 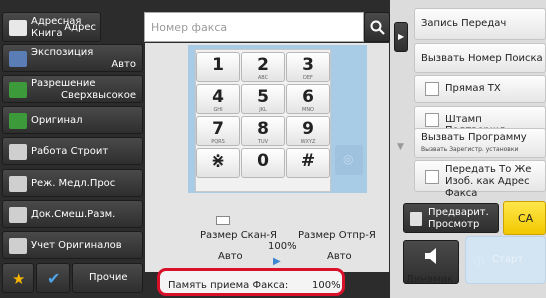 I want to click on same-image-label: Передать То Же Изоб. как Адрес Факса, so click(x=488, y=181).